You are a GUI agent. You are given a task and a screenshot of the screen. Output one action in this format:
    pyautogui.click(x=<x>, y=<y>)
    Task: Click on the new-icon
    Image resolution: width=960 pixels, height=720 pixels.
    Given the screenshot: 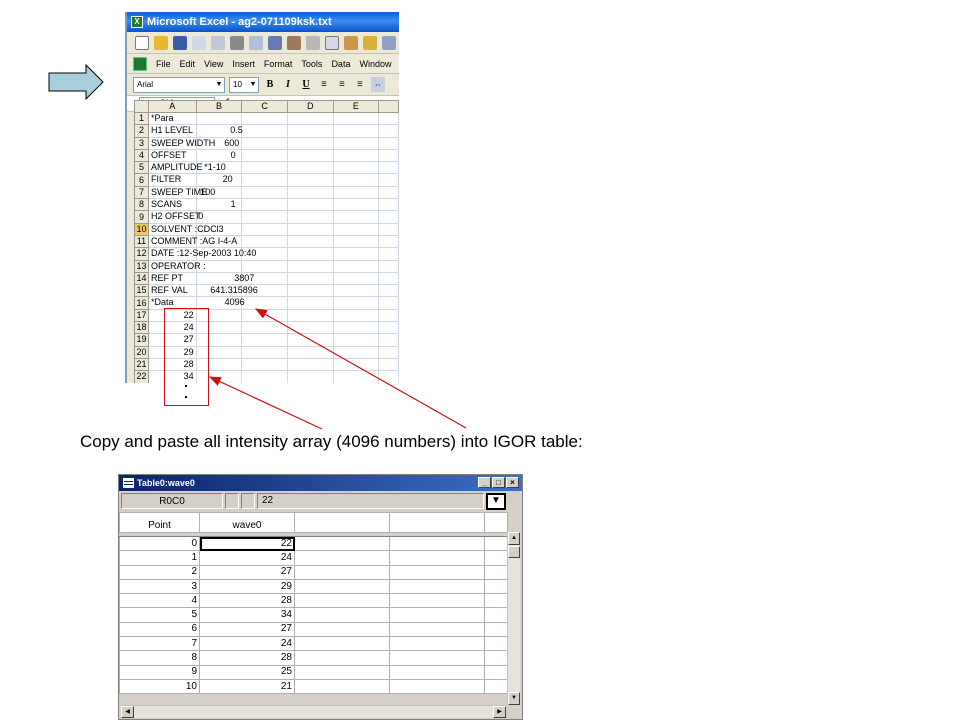 What is the action you would take?
    pyautogui.click(x=142, y=42)
    